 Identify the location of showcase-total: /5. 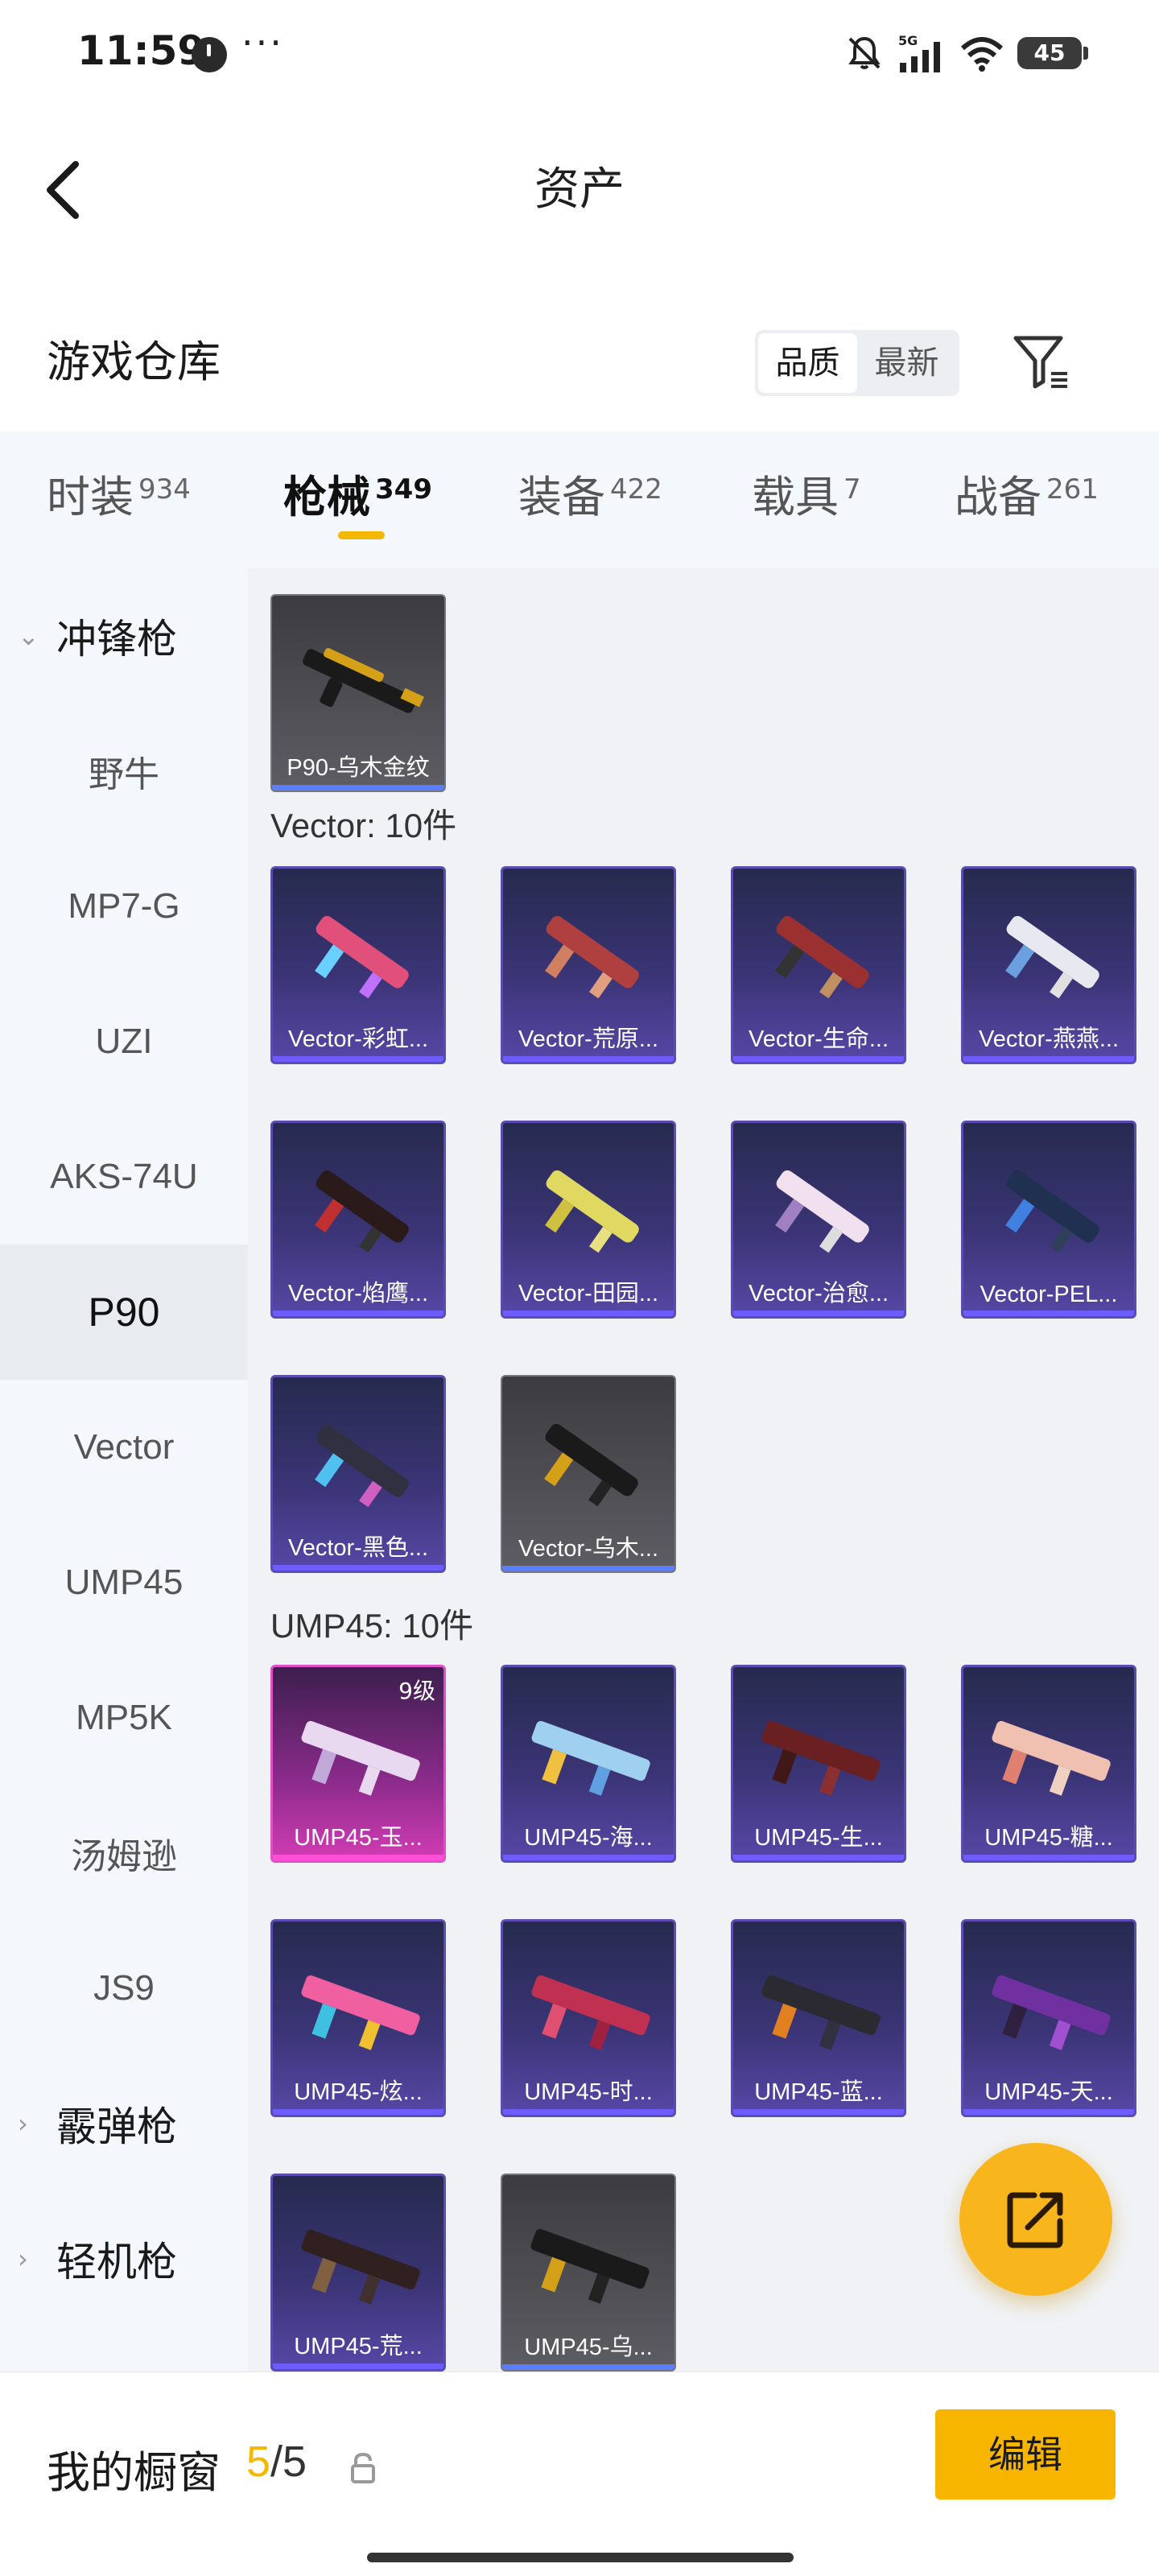
(288, 2462).